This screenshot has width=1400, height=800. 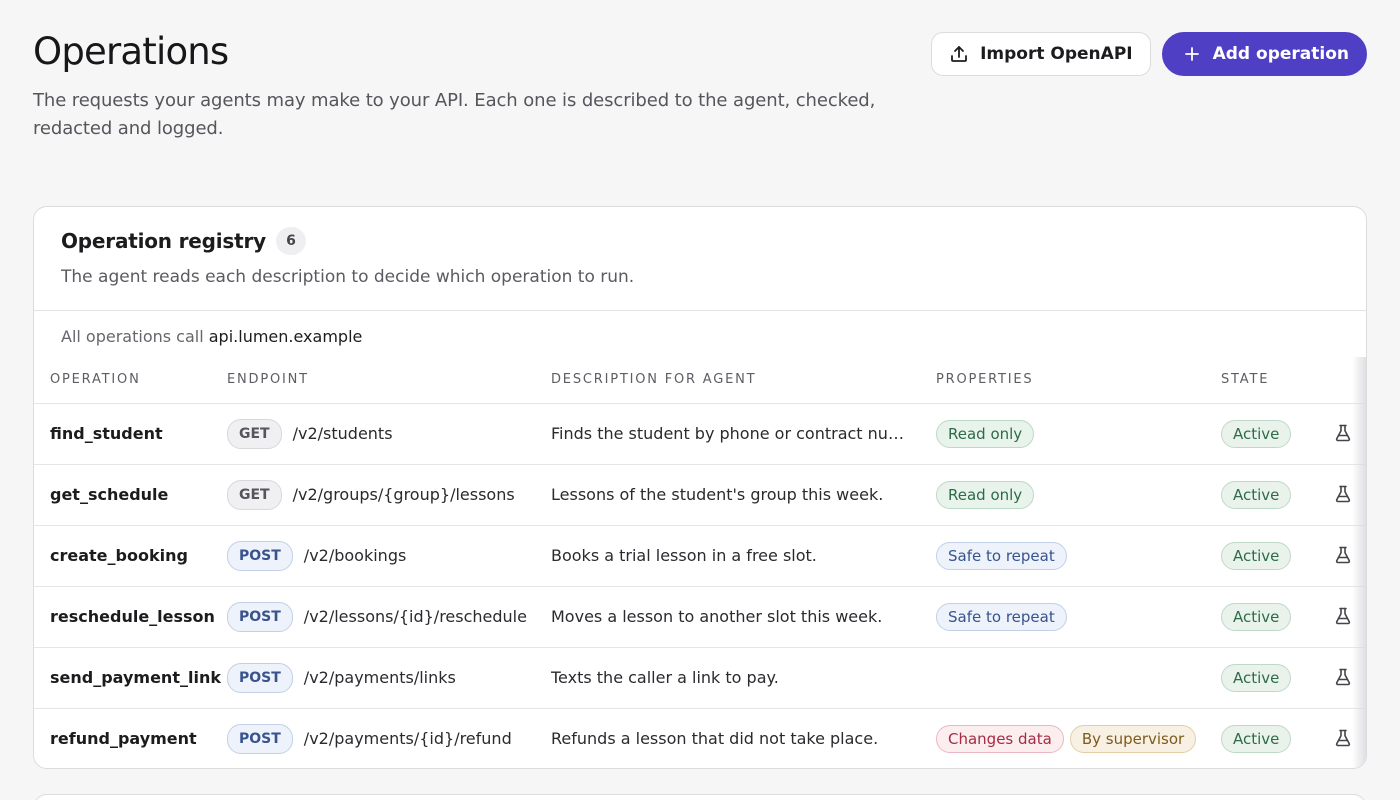 I want to click on operation-cell: reschedule_lesson, so click(x=130, y=616).